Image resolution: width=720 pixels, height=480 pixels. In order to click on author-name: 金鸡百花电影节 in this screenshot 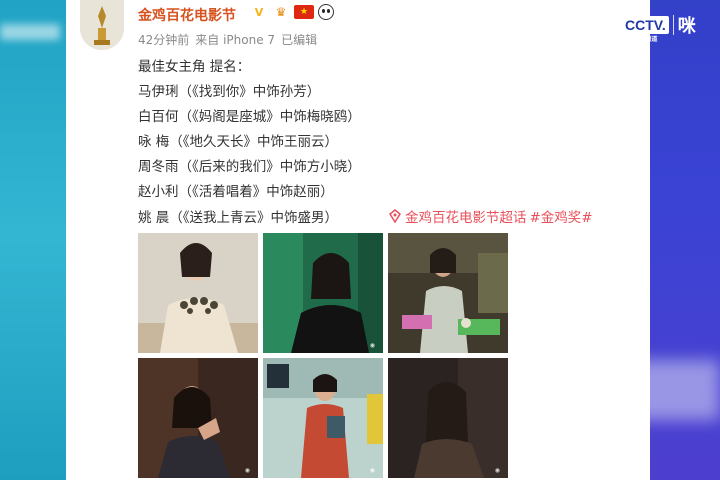, I will do `click(187, 15)`.